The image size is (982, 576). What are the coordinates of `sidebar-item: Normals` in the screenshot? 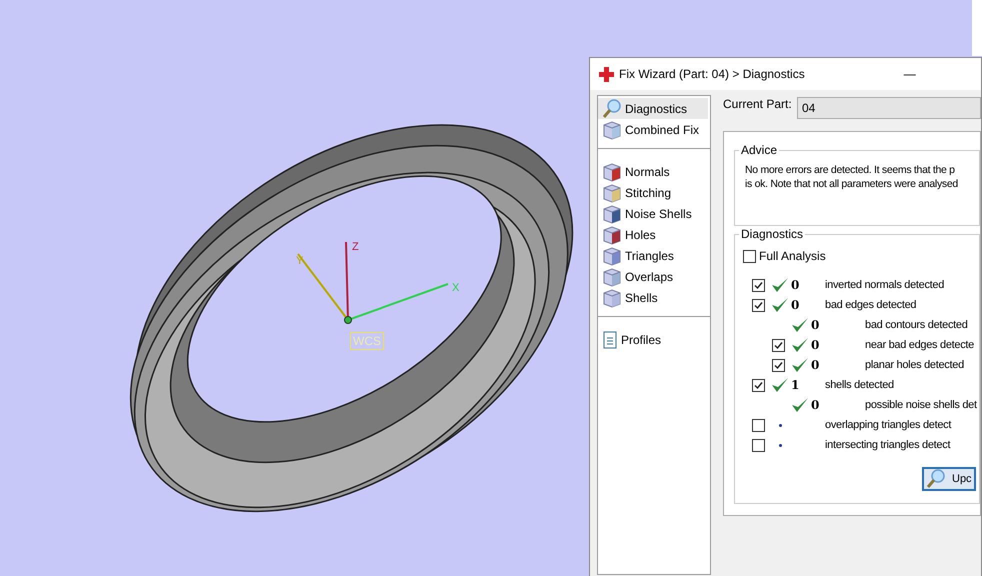 It's located at (653, 171).